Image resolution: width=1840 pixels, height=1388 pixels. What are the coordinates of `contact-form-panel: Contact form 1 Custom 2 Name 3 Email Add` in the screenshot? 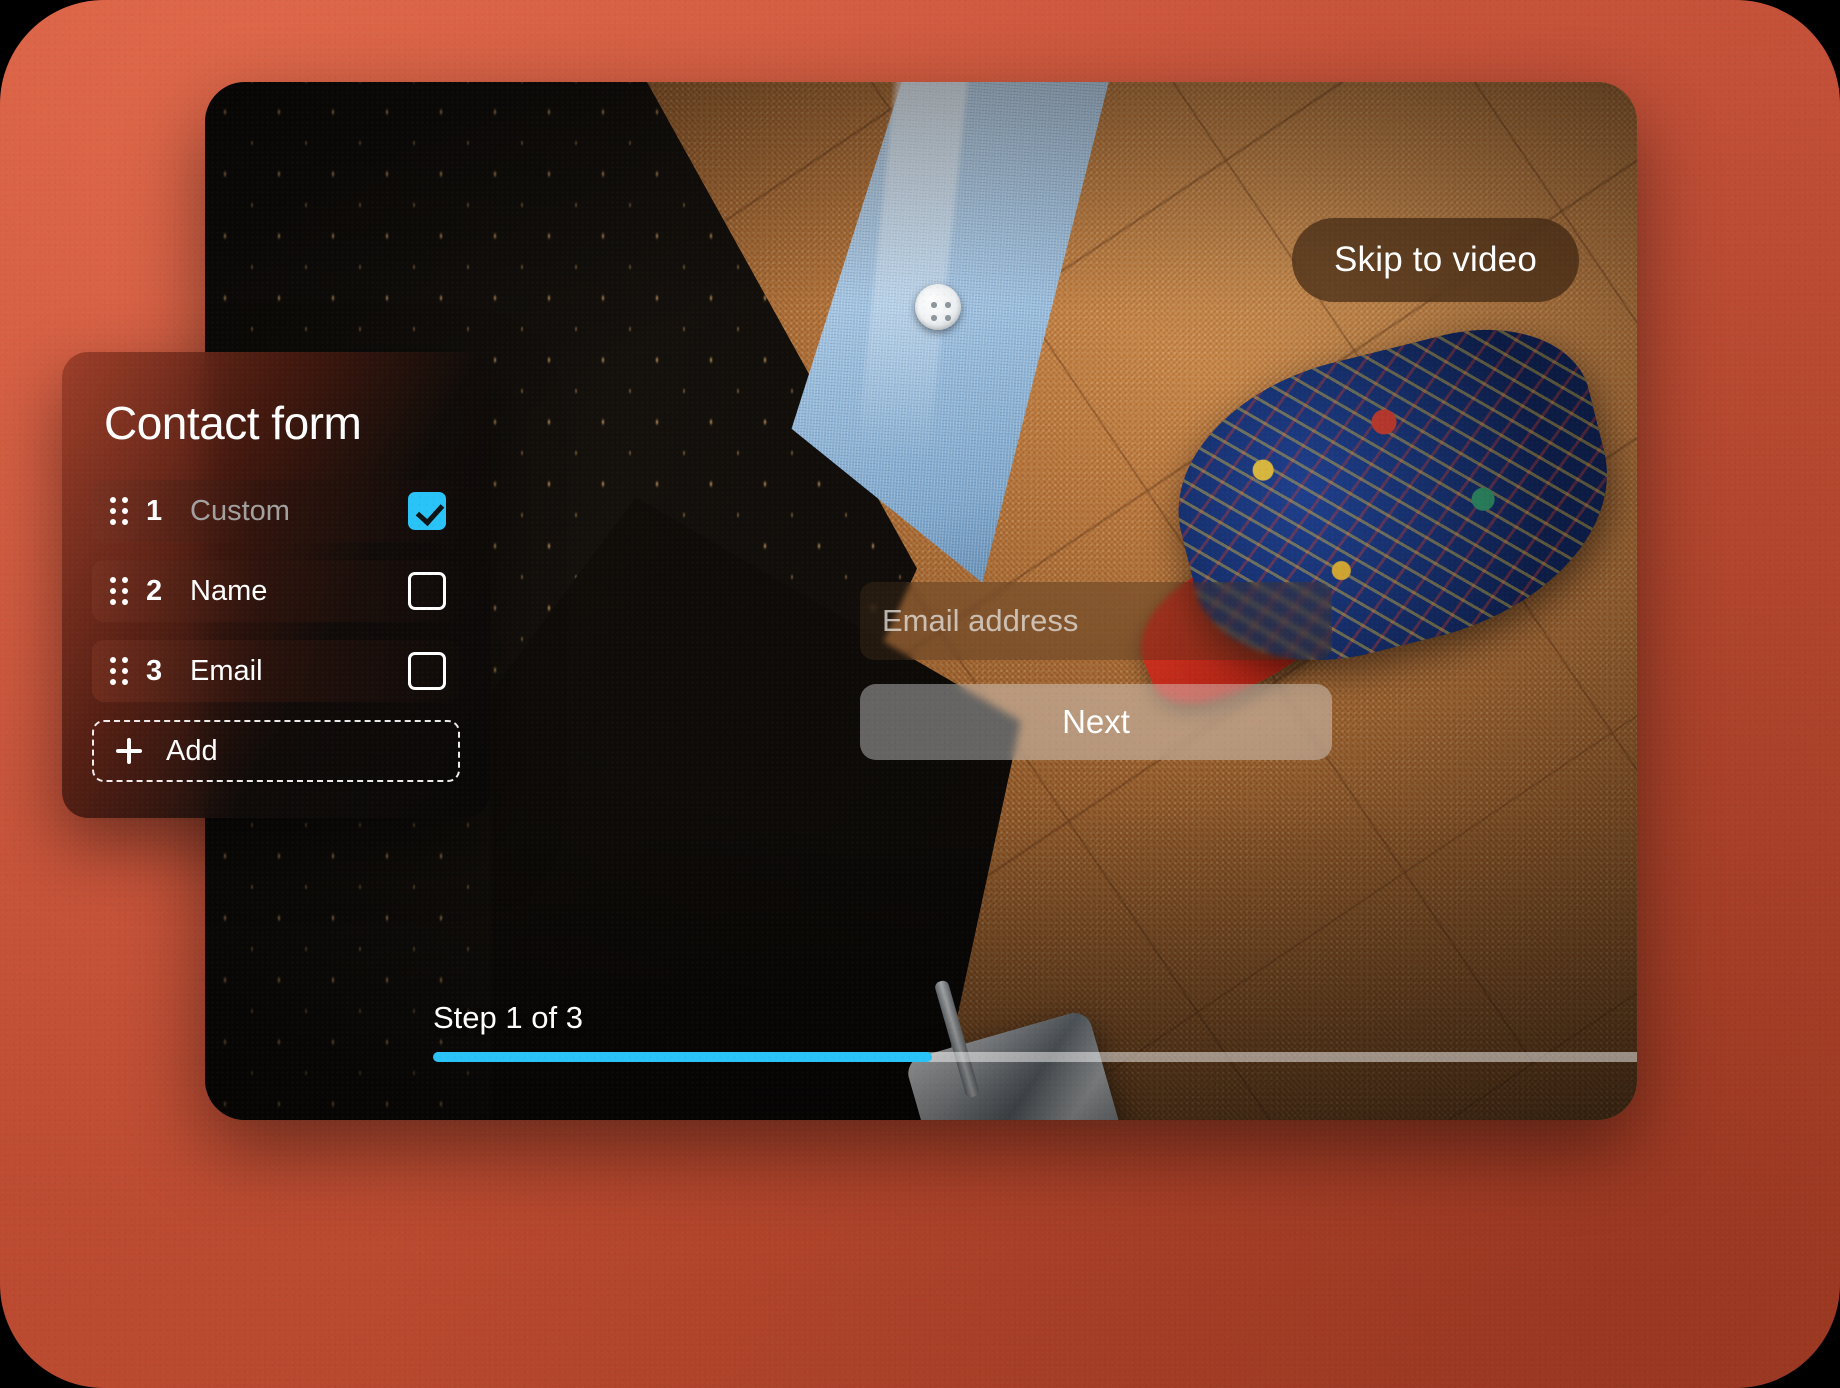 It's located at (276, 585).